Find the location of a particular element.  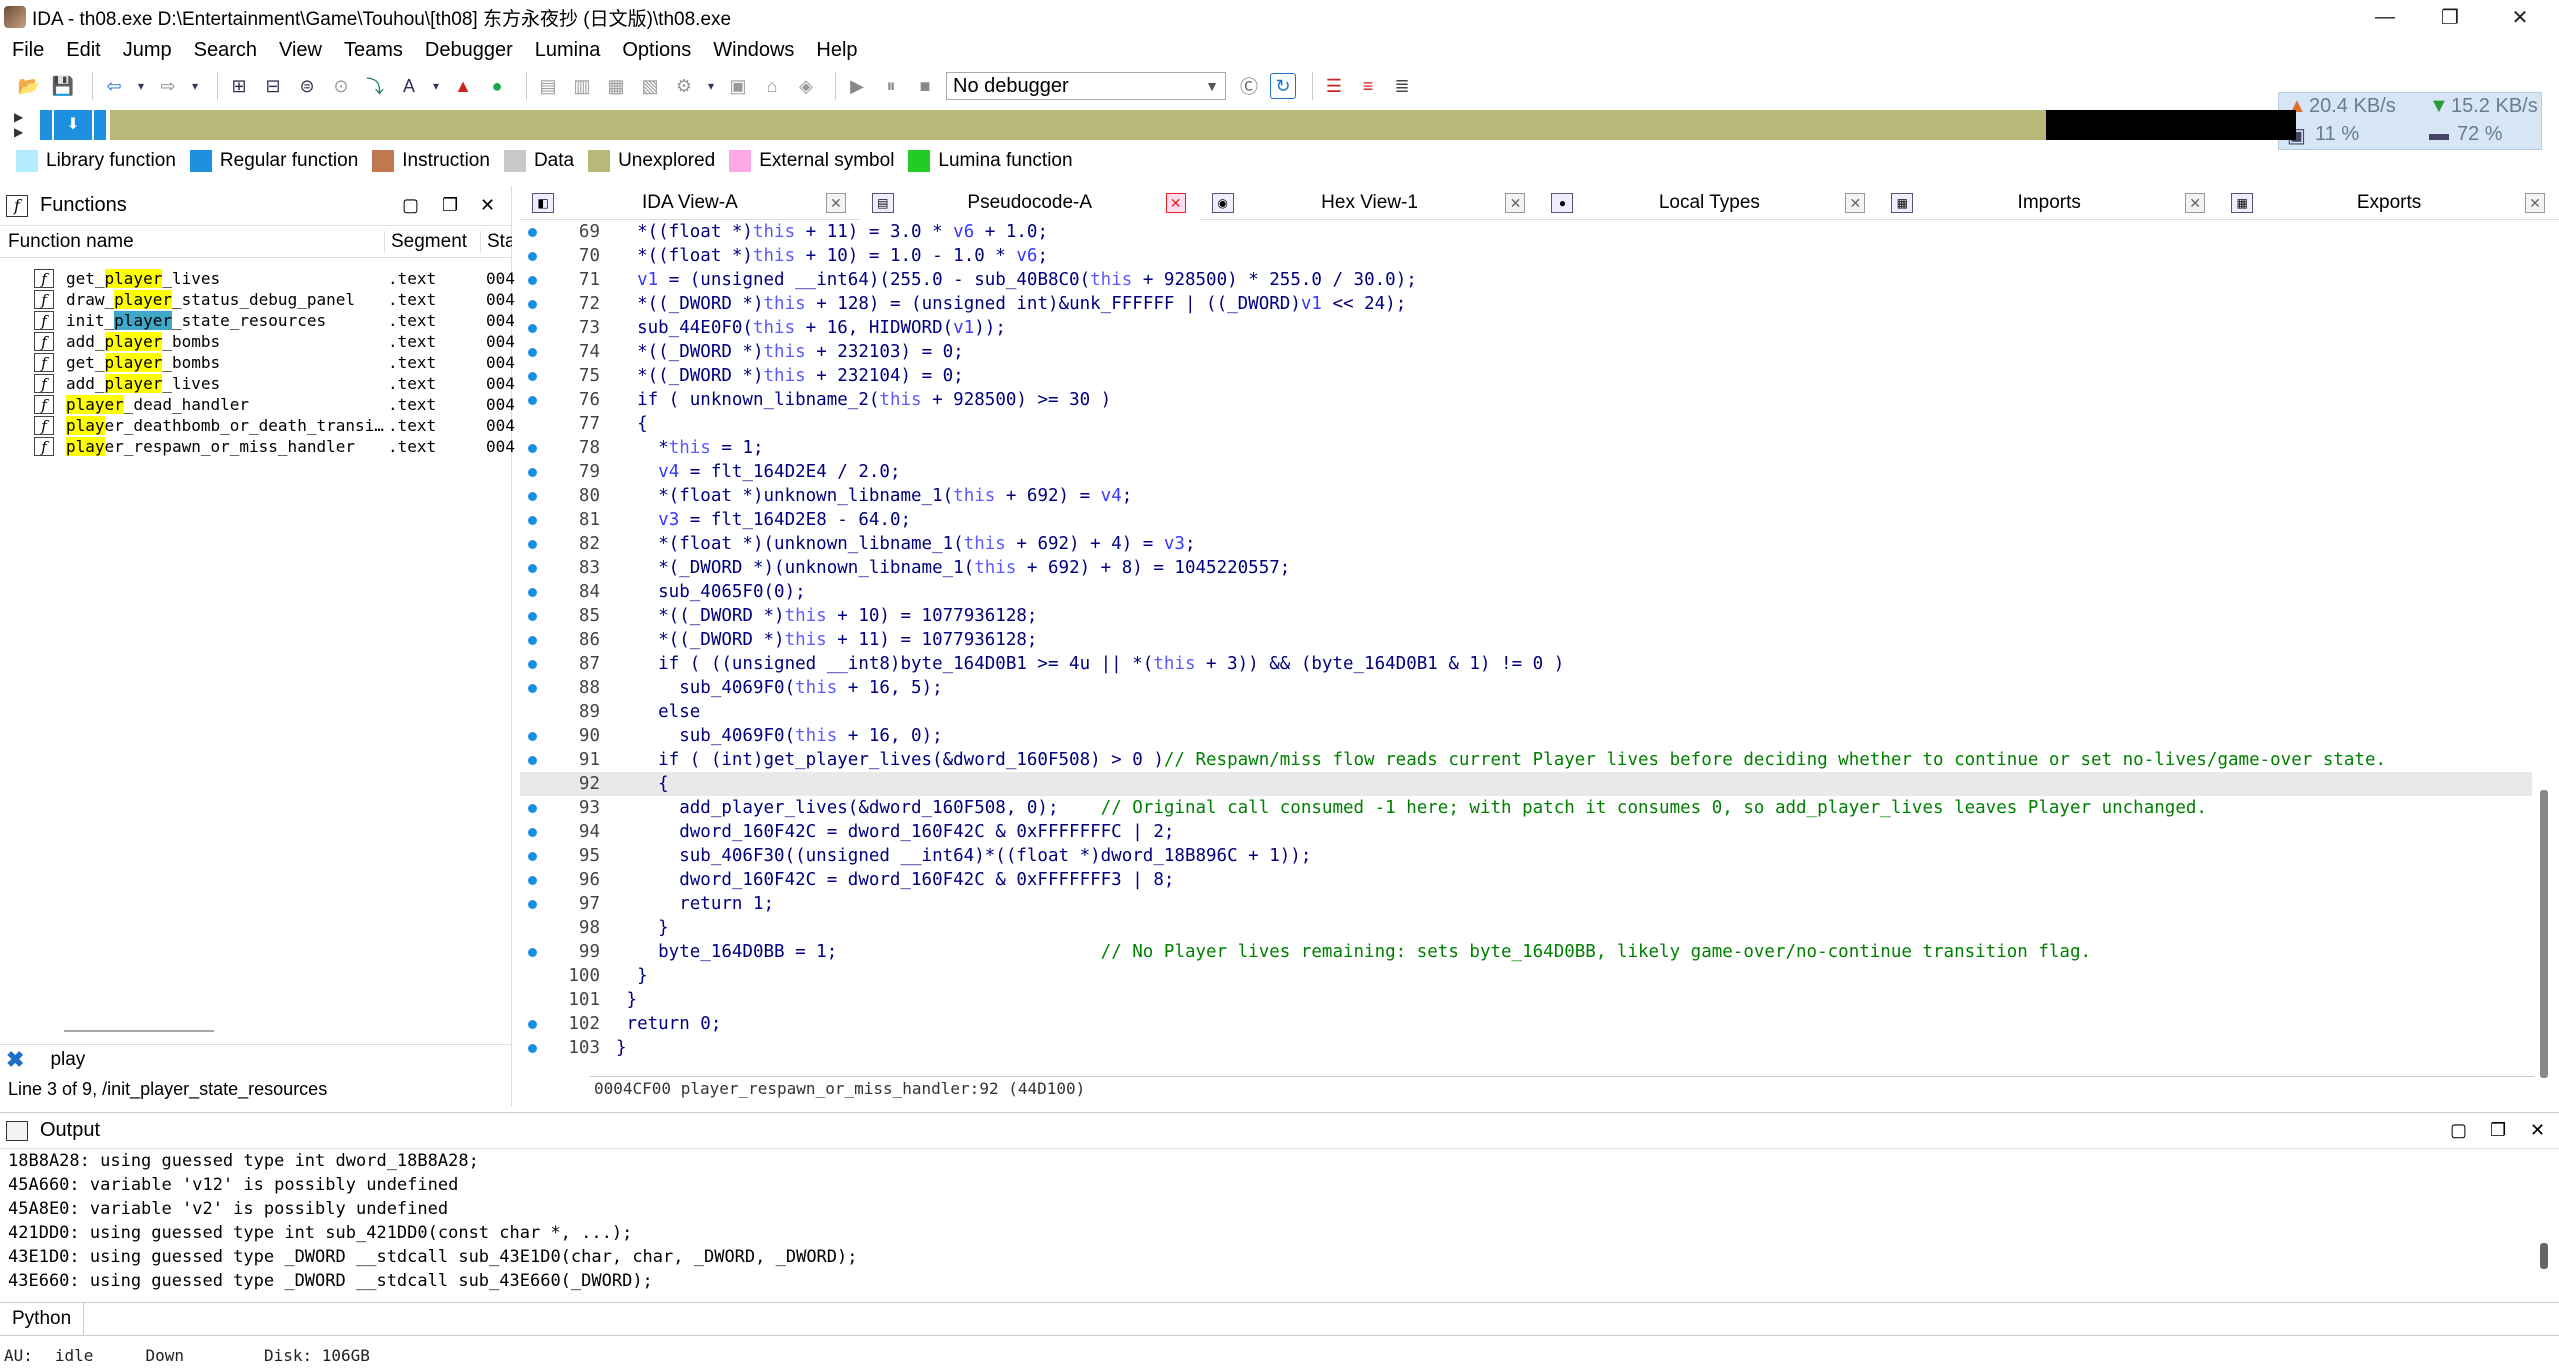

stop-icon: ■ is located at coordinates (925, 86).